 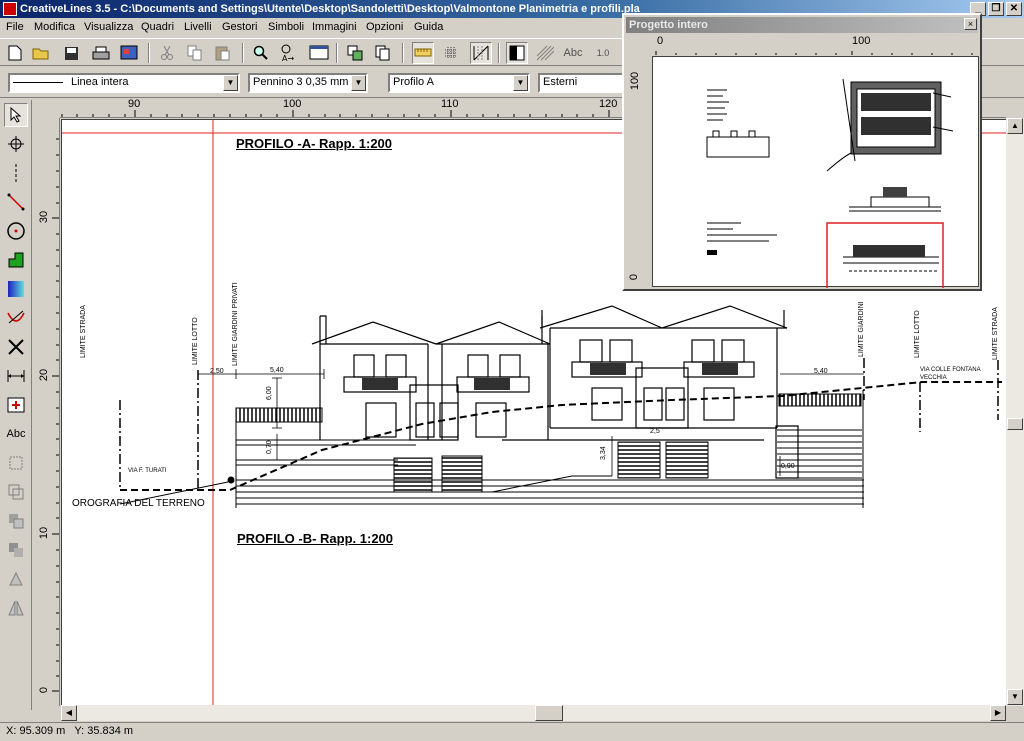 I want to click on vertical-scroll-thumb, so click(x=1015, y=424).